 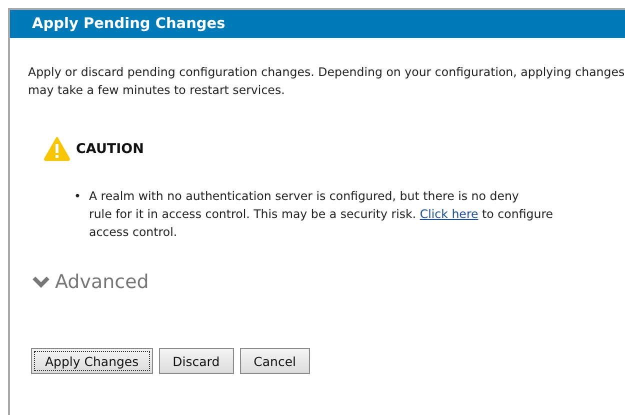 What do you see at coordinates (92, 361) in the screenshot?
I see `dialog-button: Apply Changes` at bounding box center [92, 361].